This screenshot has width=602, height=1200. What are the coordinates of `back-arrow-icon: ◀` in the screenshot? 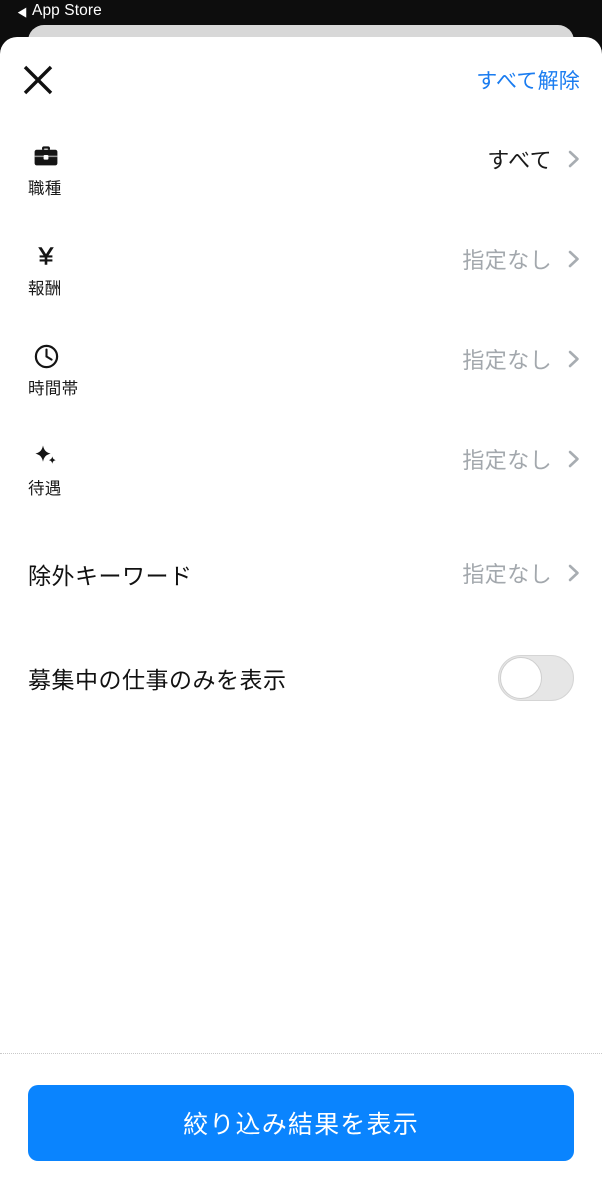 It's located at (22, 11).